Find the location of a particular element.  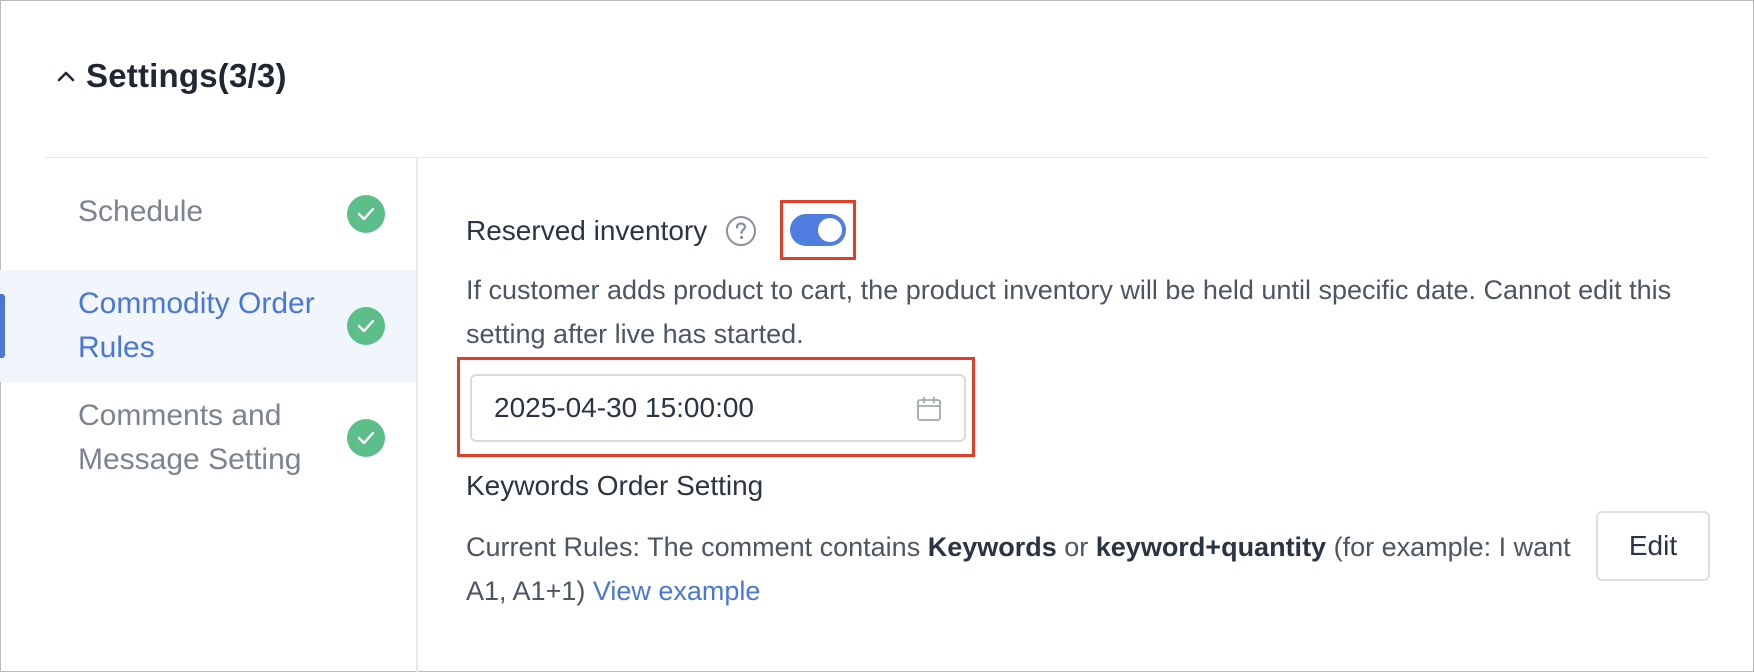

question-circle-icon is located at coordinates (741, 231).